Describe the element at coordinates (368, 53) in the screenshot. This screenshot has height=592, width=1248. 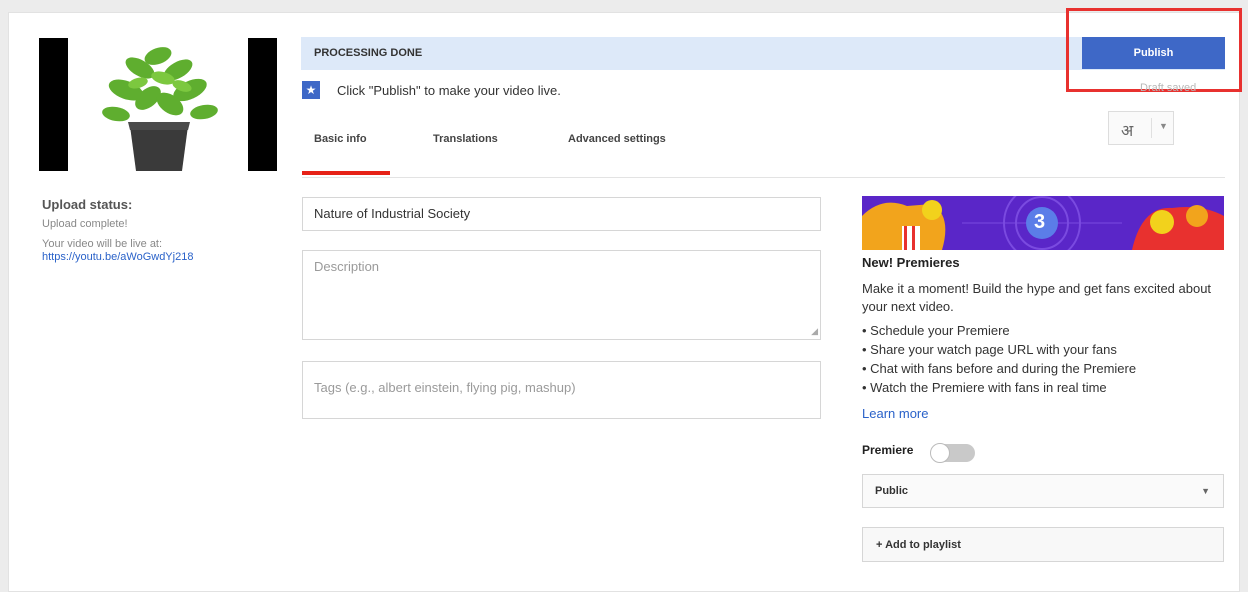
I see `processing-status: PROCESSING DONE` at that location.